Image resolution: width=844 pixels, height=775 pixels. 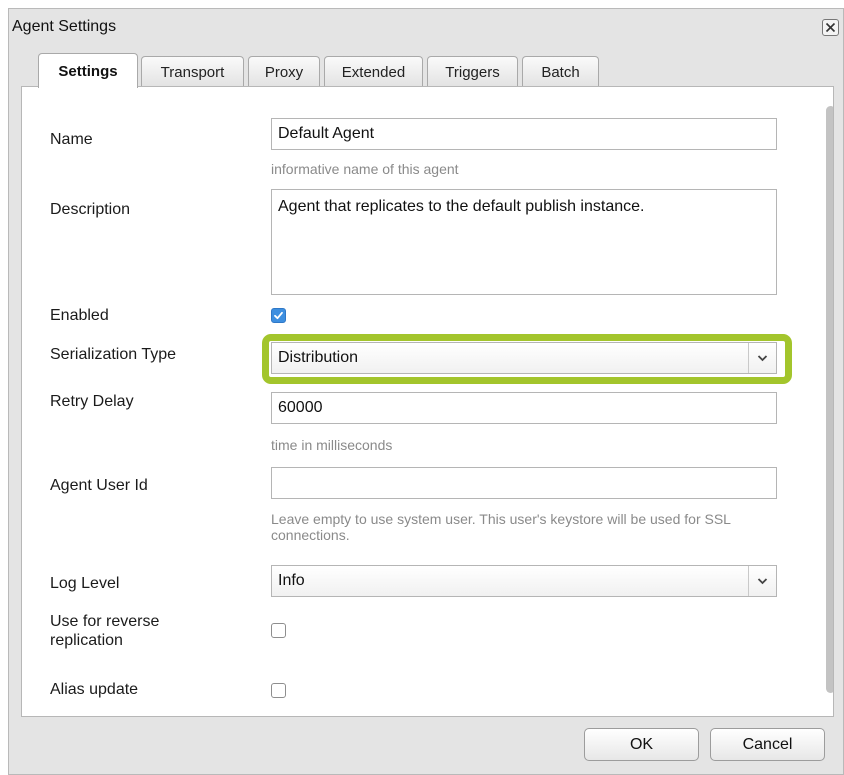 I want to click on tab-label: Settings, so click(x=88, y=71).